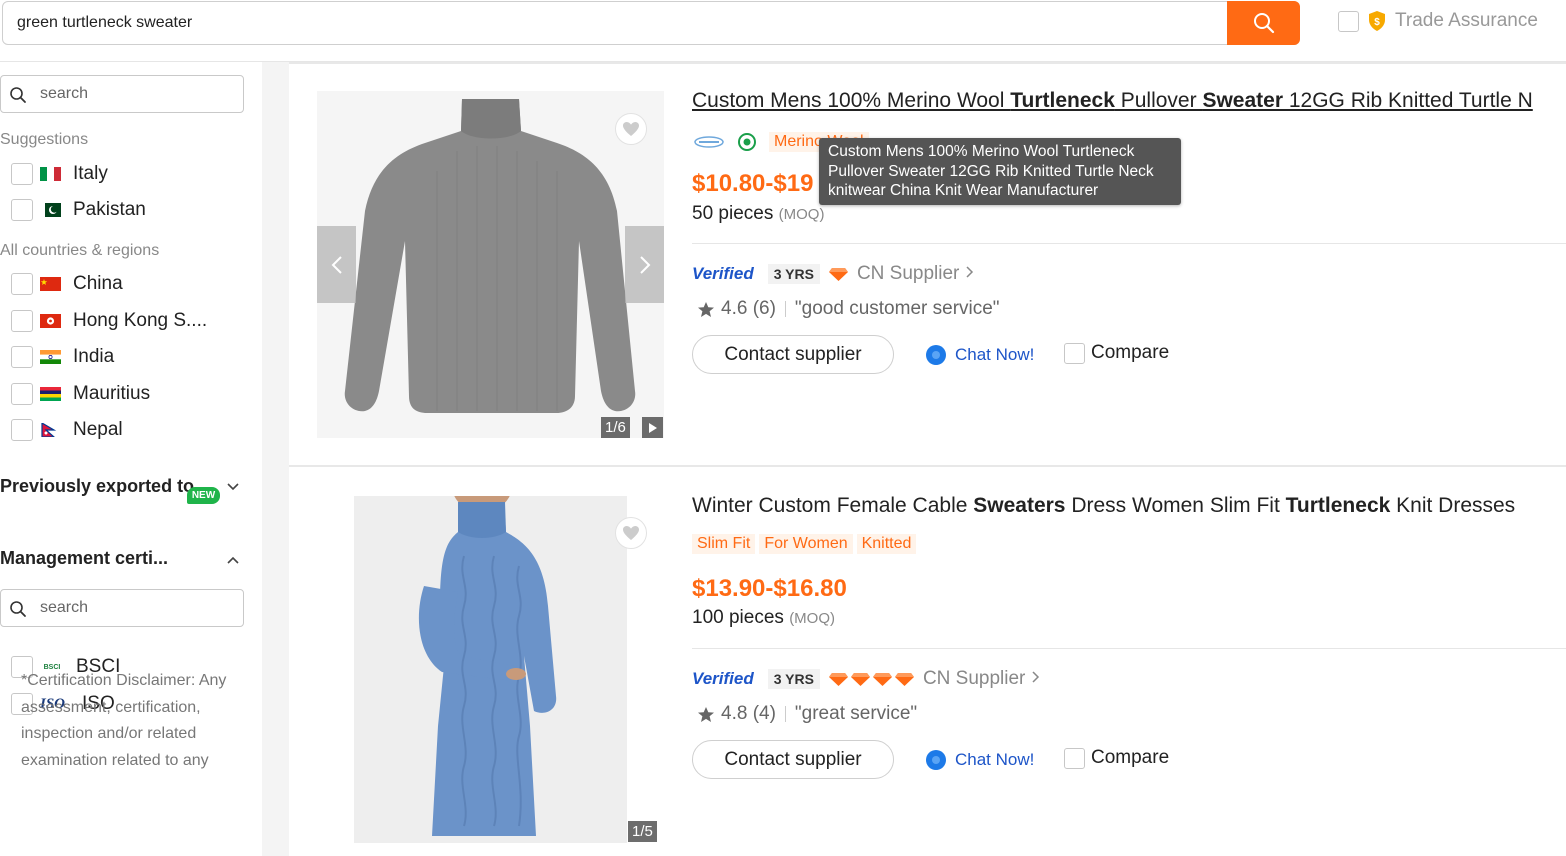 Image resolution: width=1566 pixels, height=856 pixels. What do you see at coordinates (67, 430) in the screenshot?
I see `country-option-nepal: Nepal` at bounding box center [67, 430].